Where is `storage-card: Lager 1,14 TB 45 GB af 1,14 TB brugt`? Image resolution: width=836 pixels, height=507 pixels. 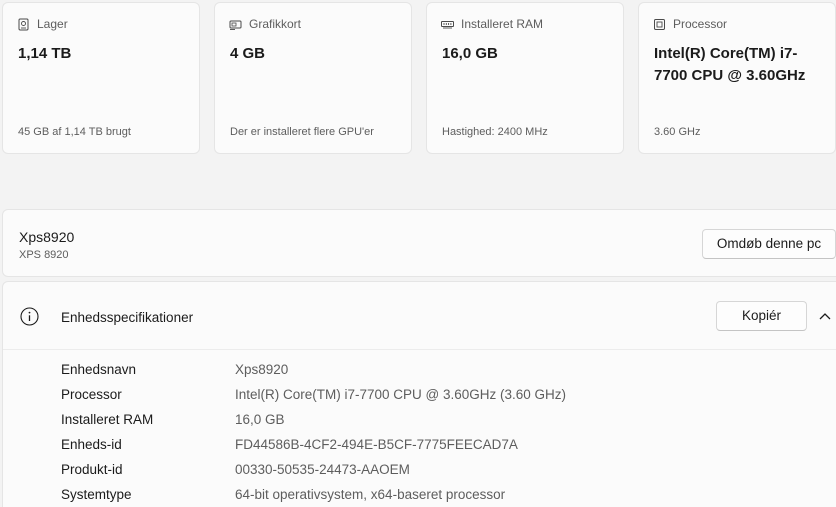 storage-card: Lager 1,14 TB 45 GB af 1,14 TB brugt is located at coordinates (101, 78).